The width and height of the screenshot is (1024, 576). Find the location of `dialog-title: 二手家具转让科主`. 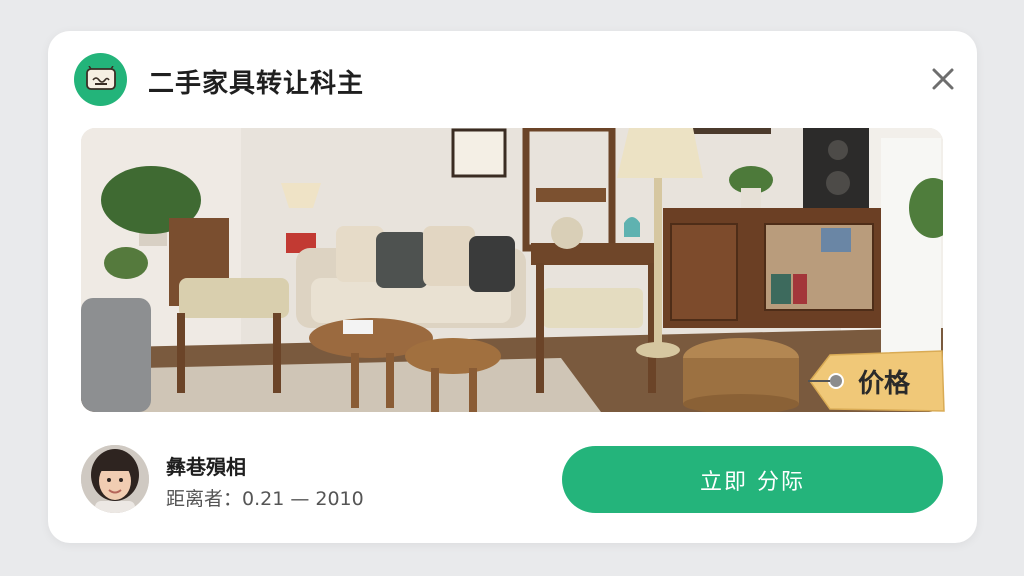

dialog-title: 二手家具转让科主 is located at coordinates (256, 84).